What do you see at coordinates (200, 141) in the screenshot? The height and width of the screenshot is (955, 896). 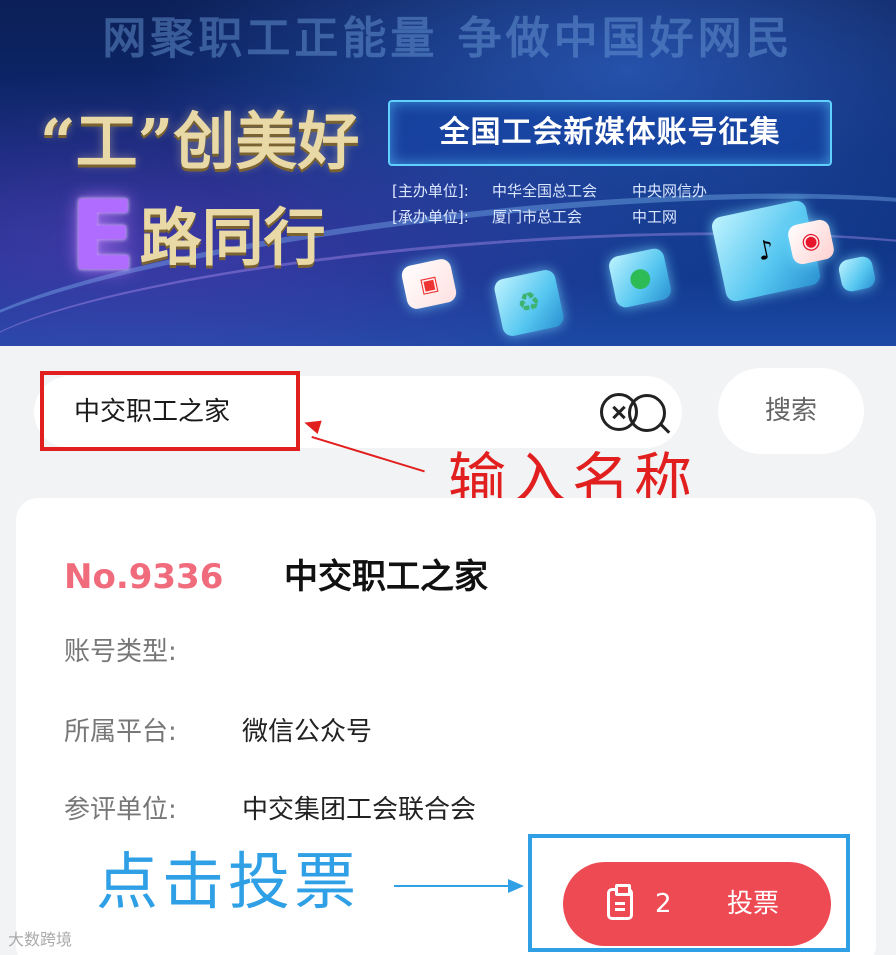 I see `banner-title-line1: “工”创美好` at bounding box center [200, 141].